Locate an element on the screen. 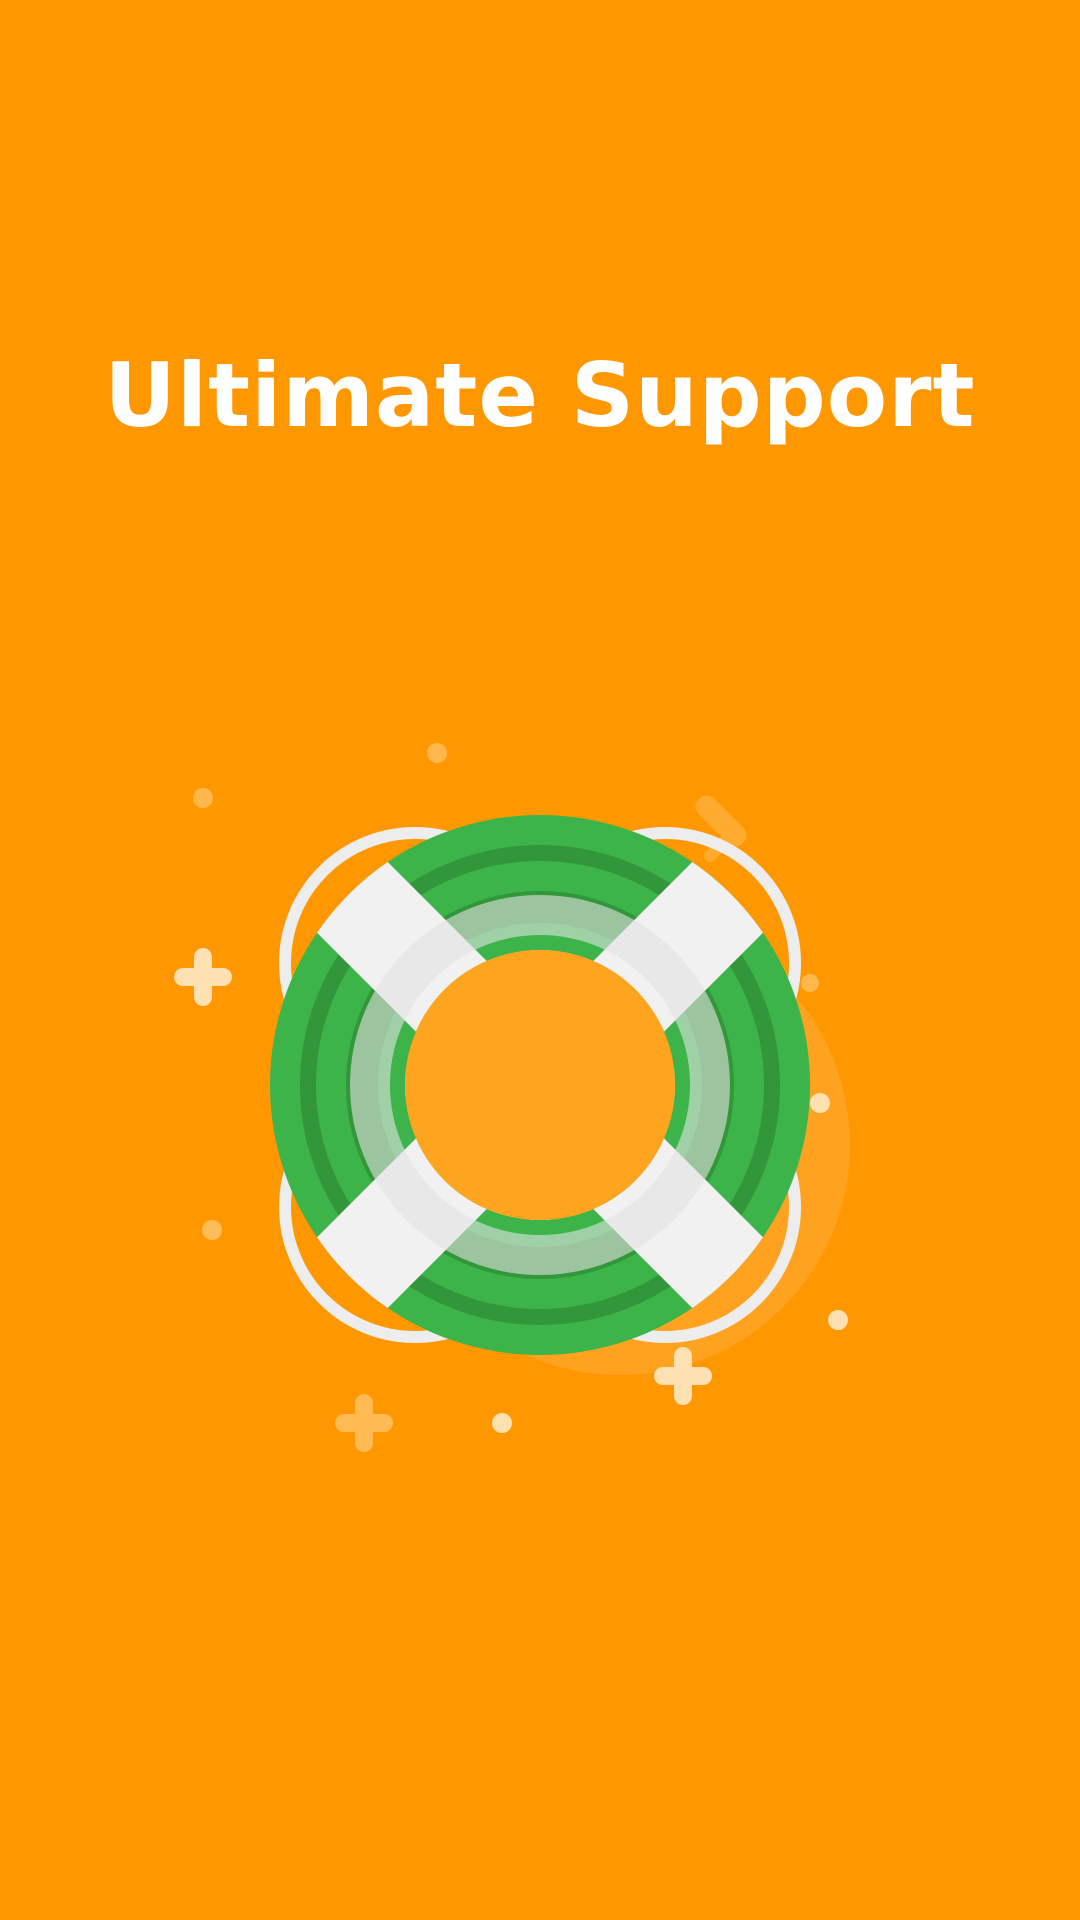  page-title: Ultimate Support is located at coordinates (540, 395).